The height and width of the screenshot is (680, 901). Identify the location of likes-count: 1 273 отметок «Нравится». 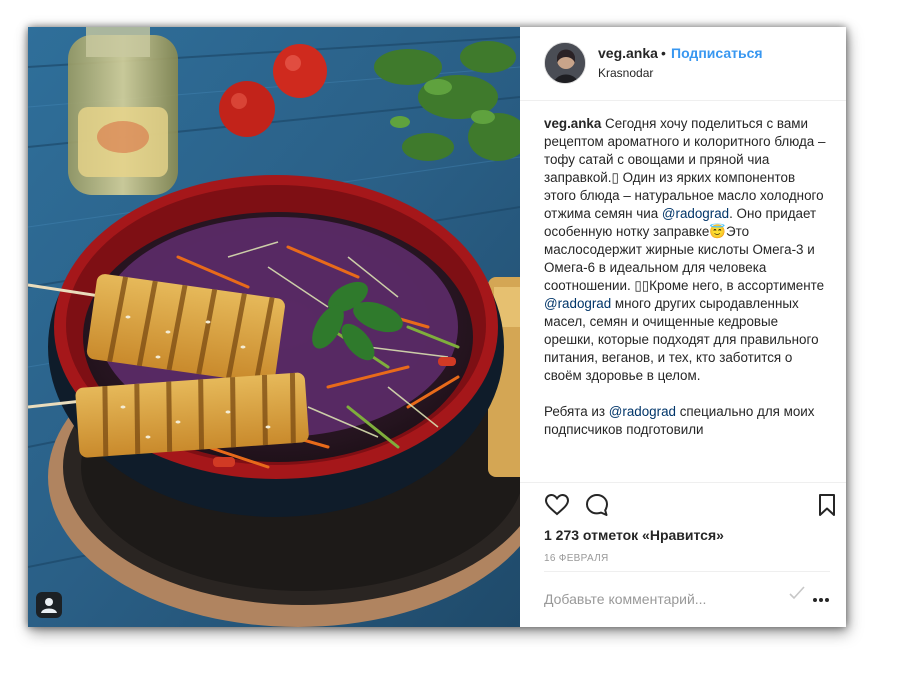
(634, 535).